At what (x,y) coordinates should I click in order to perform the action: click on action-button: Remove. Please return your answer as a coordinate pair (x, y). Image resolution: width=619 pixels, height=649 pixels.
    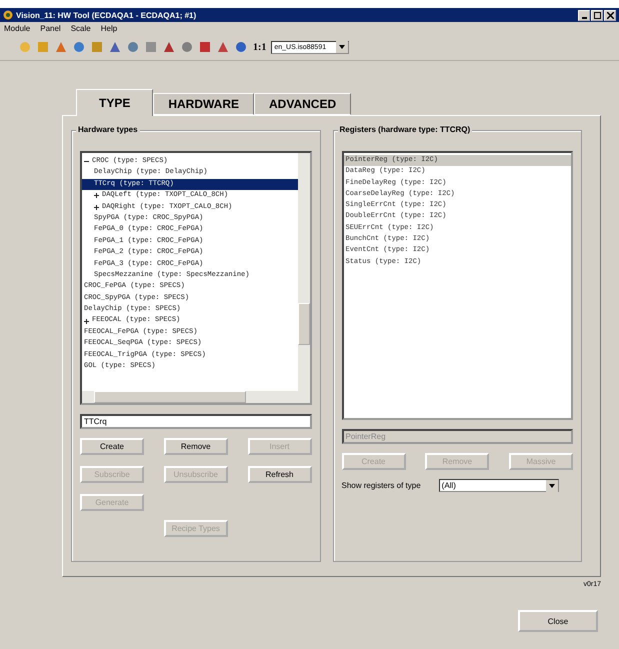
    Looking at the image, I should click on (196, 446).